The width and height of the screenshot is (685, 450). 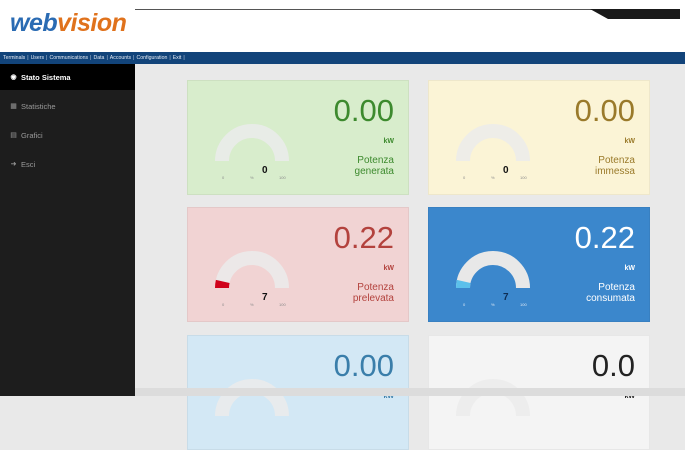 What do you see at coordinates (613, 365) in the screenshot?
I see `power-value: 0.0` at bounding box center [613, 365].